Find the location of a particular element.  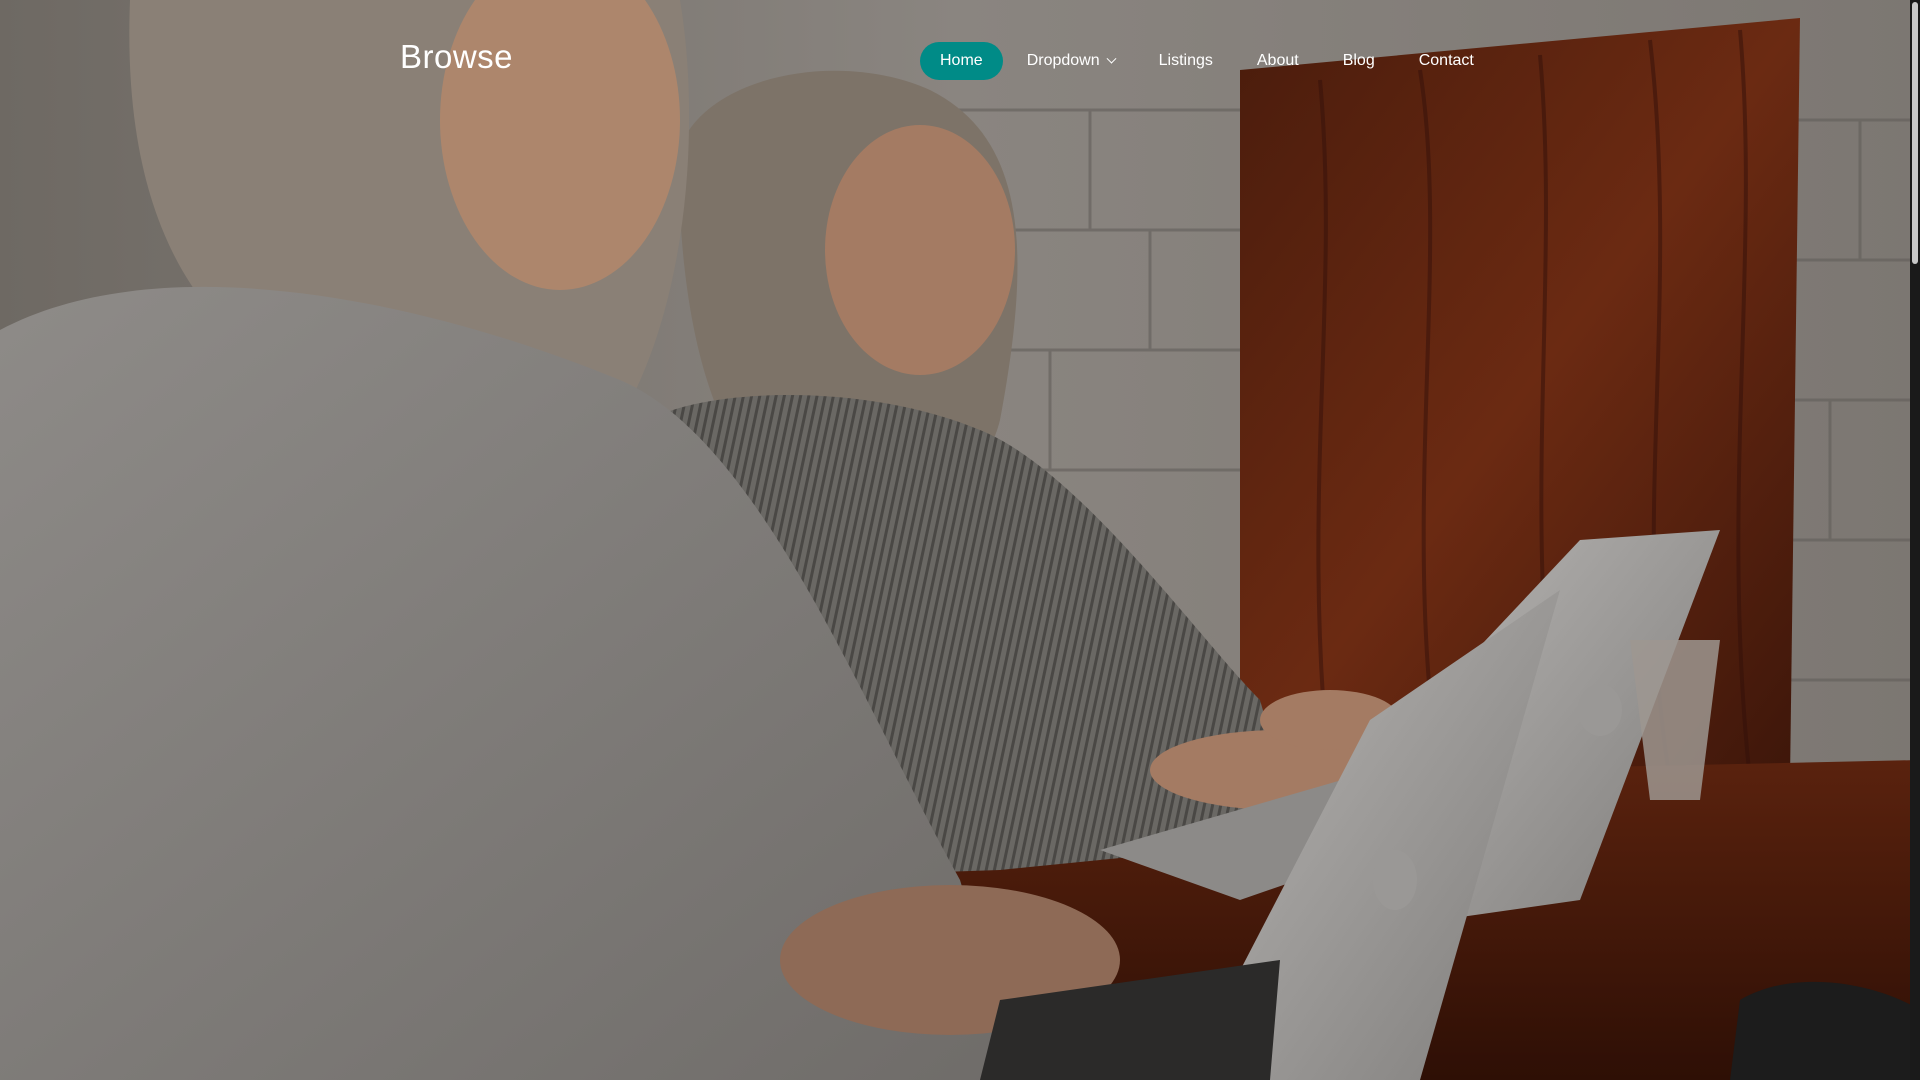

site-brand-logo: Browse is located at coordinates (456, 57).